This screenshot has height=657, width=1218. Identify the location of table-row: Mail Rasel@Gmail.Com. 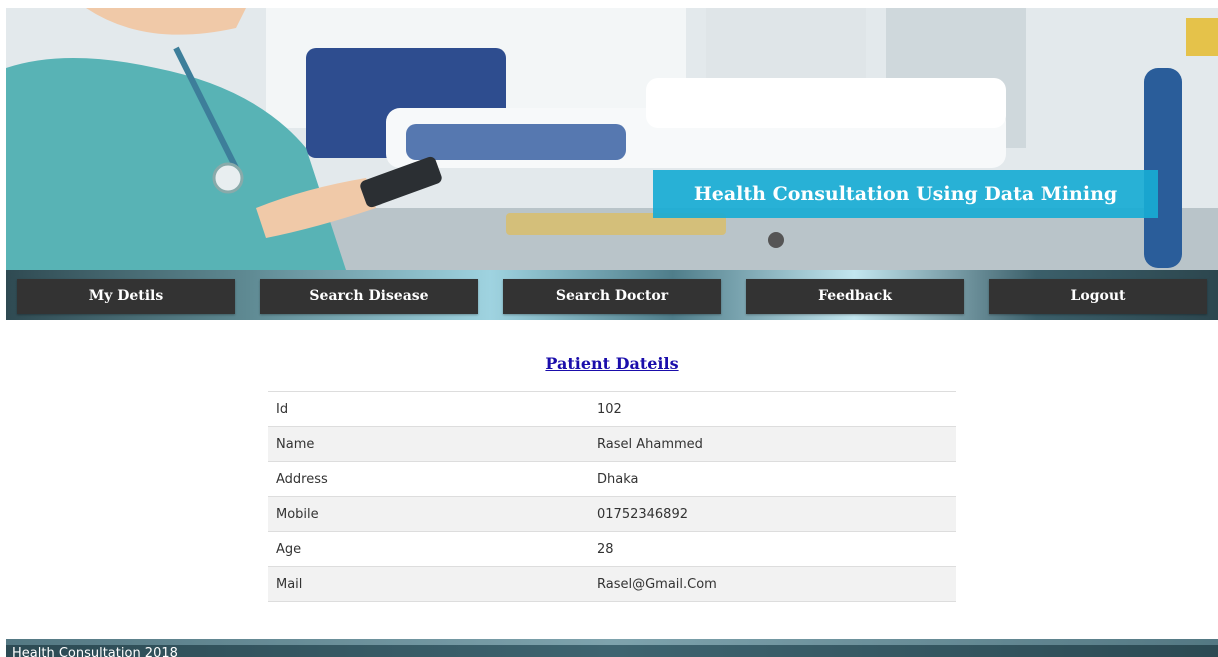
(612, 584).